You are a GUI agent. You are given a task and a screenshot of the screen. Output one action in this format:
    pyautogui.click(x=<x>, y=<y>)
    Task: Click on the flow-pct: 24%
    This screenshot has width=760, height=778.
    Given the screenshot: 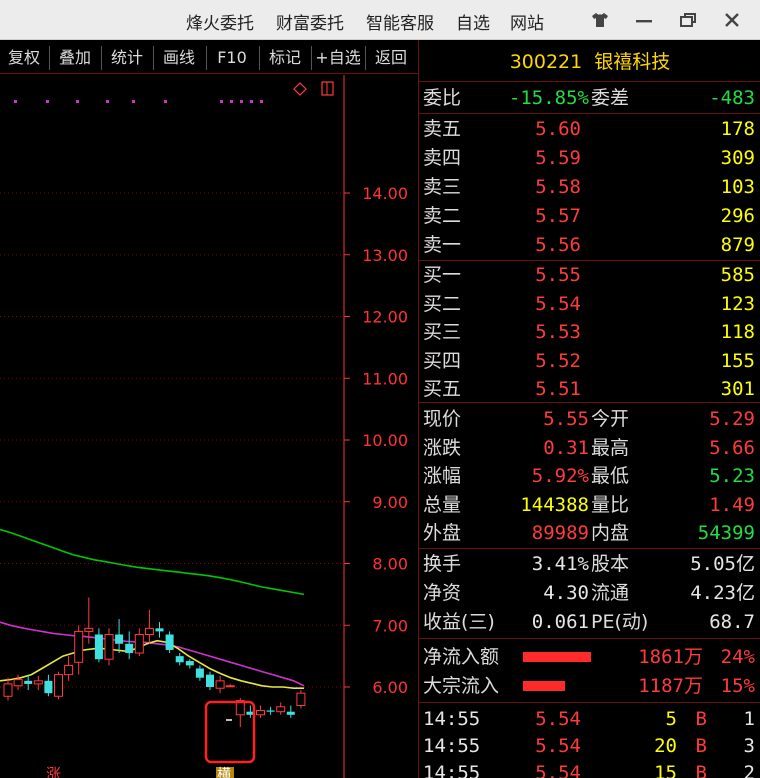 What is the action you would take?
    pyautogui.click(x=737, y=657)
    